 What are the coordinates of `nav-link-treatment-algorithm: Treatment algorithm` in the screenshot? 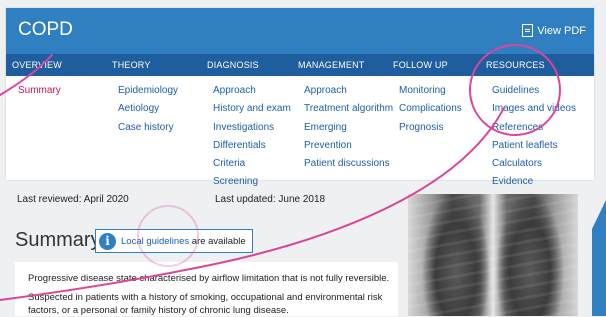 It's located at (348, 109).